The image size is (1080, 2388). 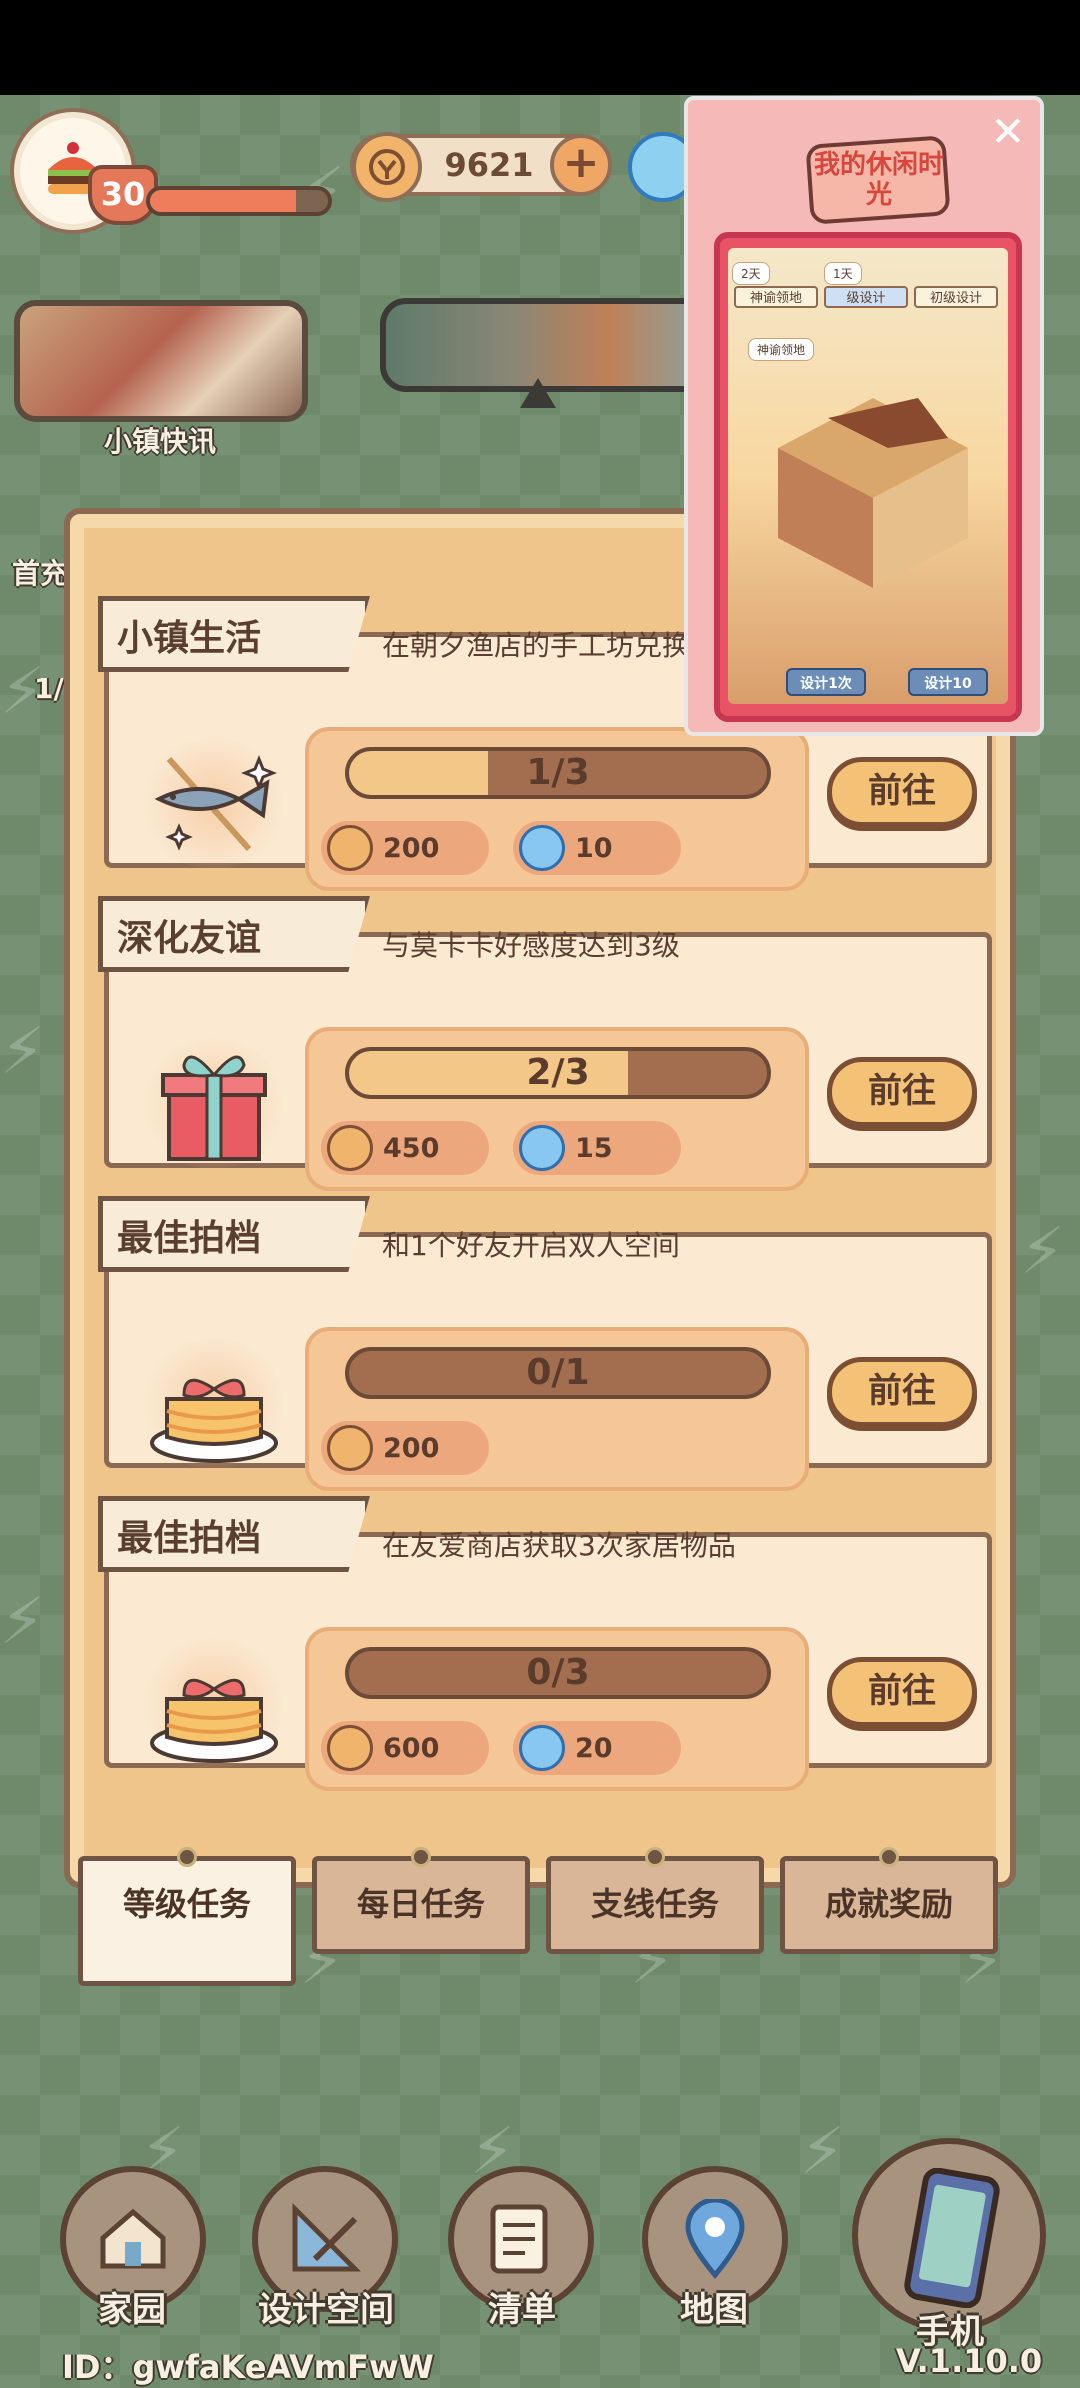 What do you see at coordinates (420, 1904) in the screenshot?
I see `tab-label: 每日任务` at bounding box center [420, 1904].